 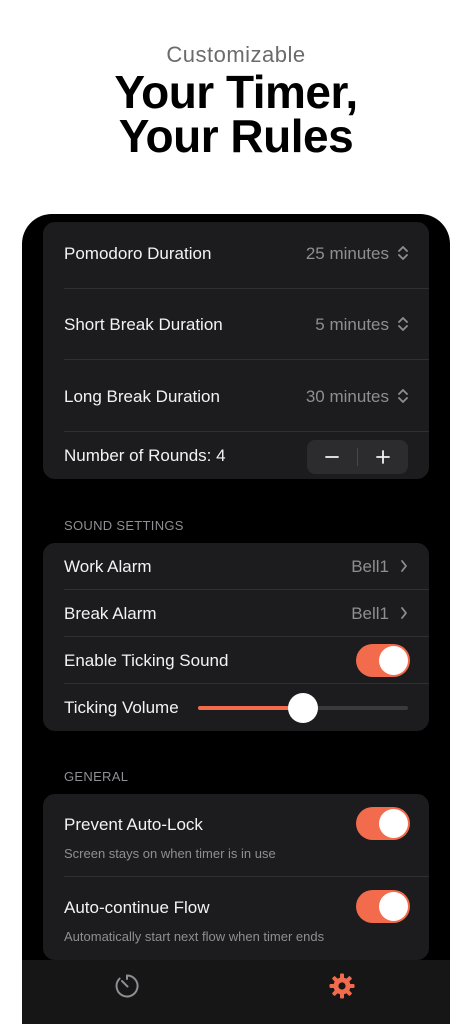 I want to click on prevent-autolock-toggle, so click(x=383, y=823).